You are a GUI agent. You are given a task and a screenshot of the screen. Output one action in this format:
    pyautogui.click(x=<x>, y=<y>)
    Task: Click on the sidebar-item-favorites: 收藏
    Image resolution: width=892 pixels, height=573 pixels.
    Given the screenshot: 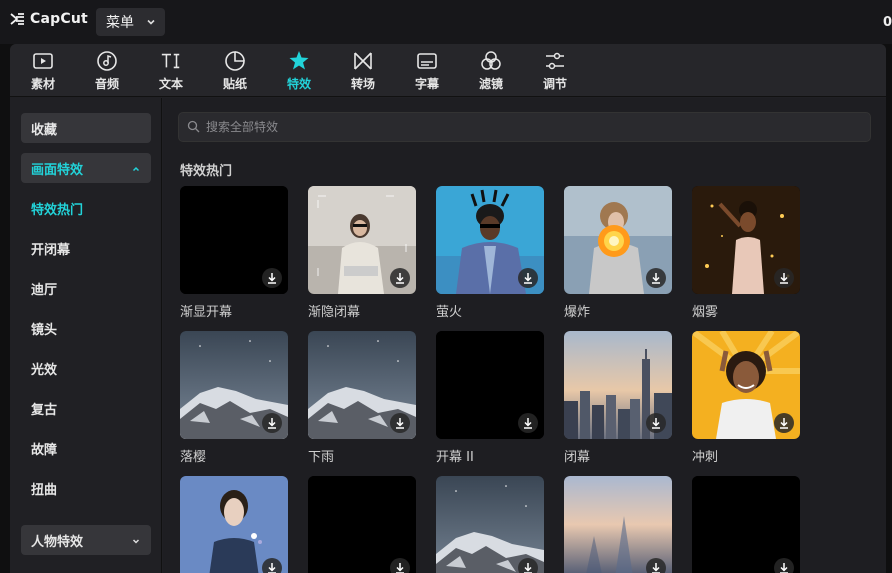 What is the action you would take?
    pyautogui.click(x=86, y=128)
    